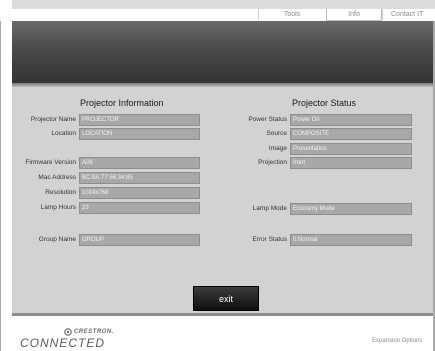 This screenshot has height=351, width=435. What do you see at coordinates (68, 332) in the screenshot?
I see `crestron-swirl-icon` at bounding box center [68, 332].